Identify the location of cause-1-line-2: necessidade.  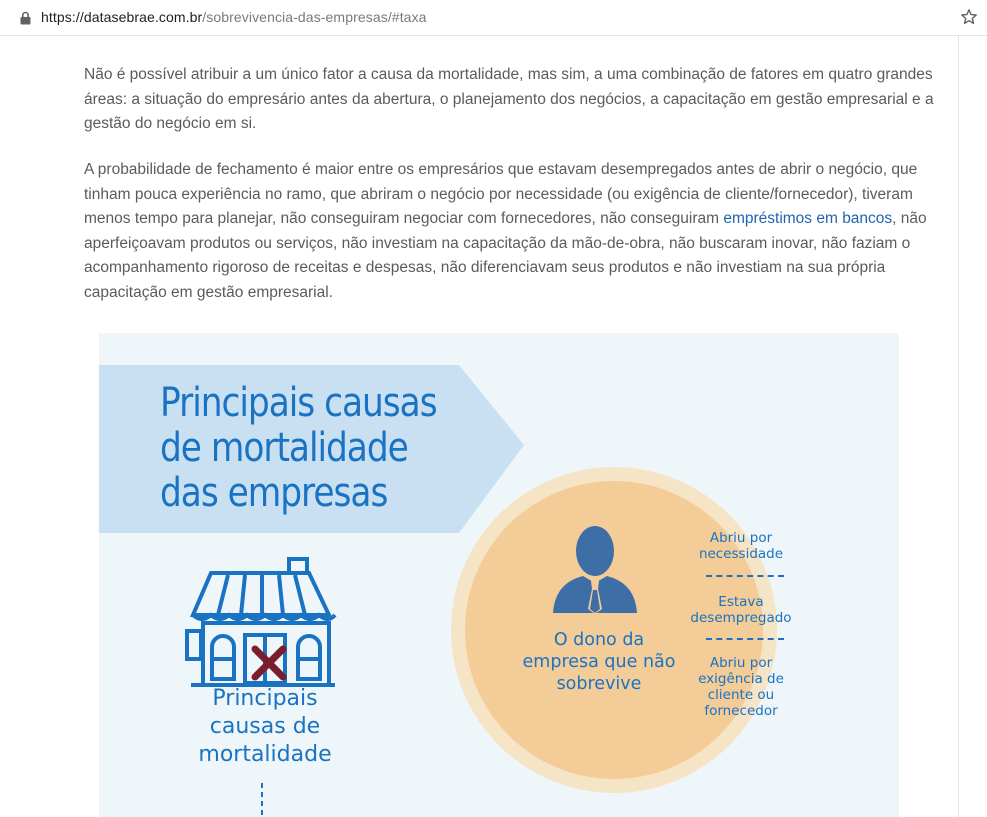
(741, 554).